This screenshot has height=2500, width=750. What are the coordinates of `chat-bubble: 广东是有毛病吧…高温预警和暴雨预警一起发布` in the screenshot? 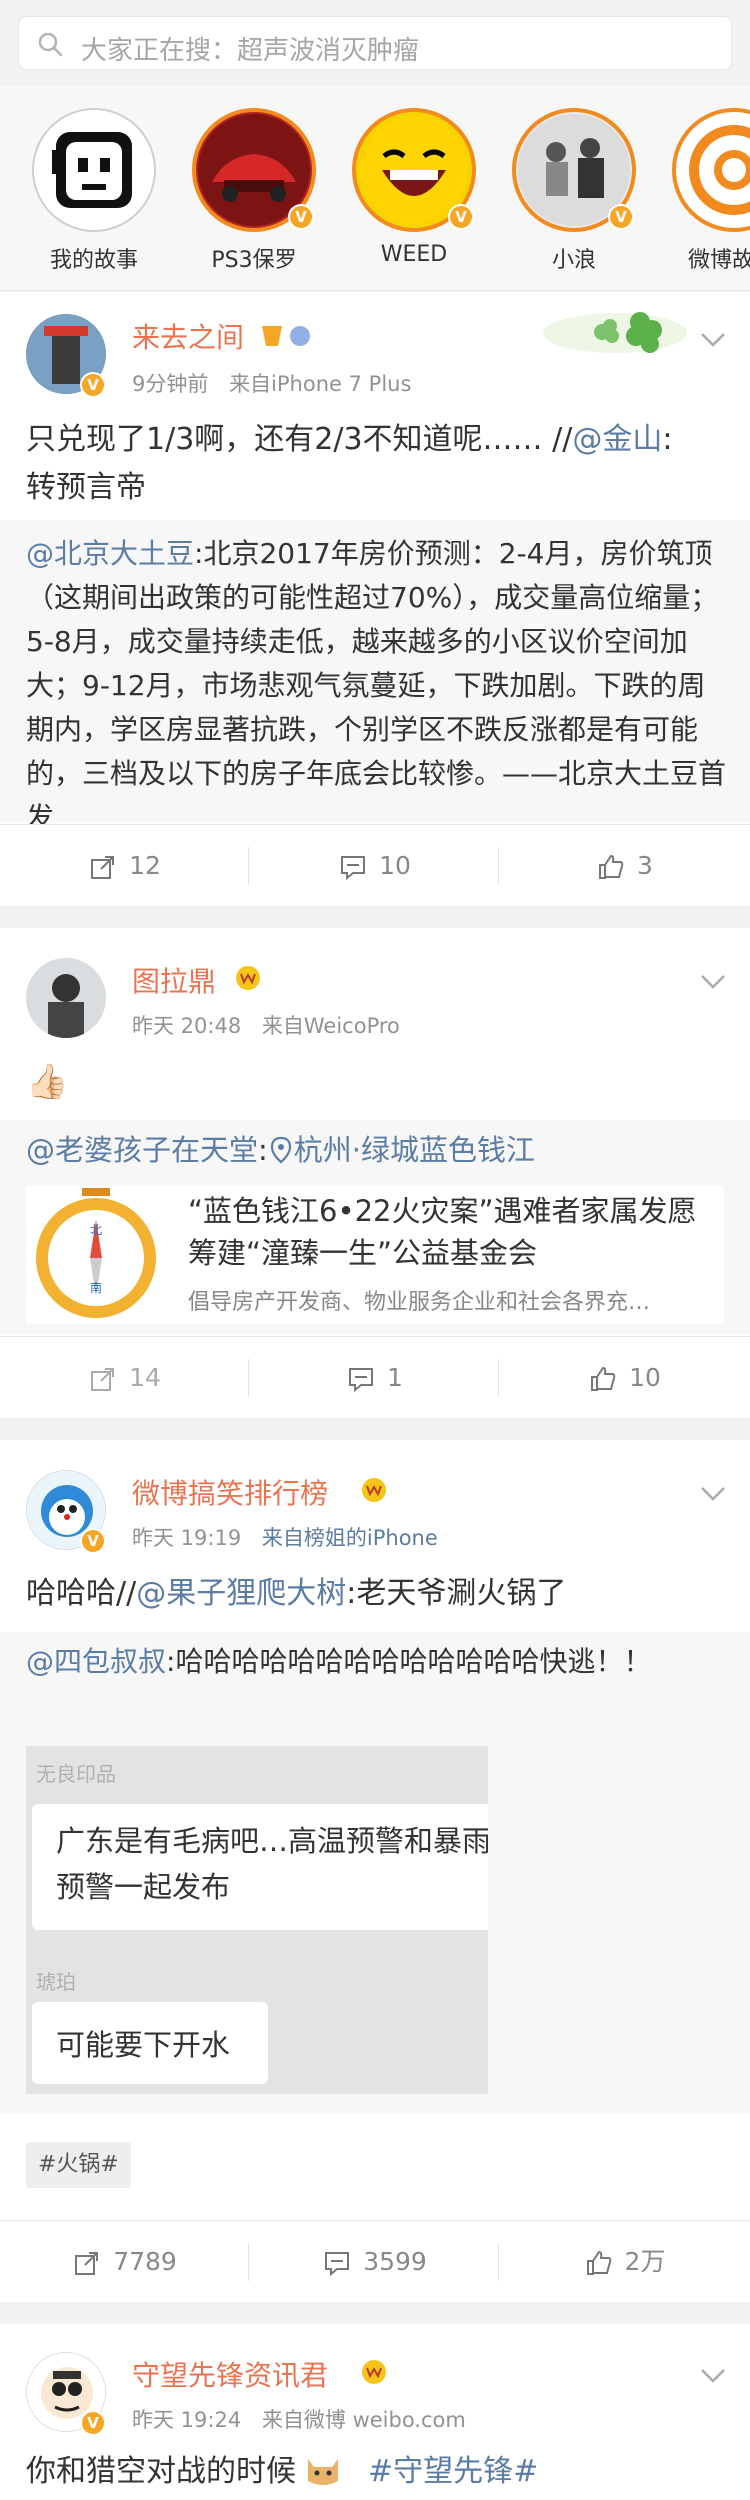 It's located at (260, 1867).